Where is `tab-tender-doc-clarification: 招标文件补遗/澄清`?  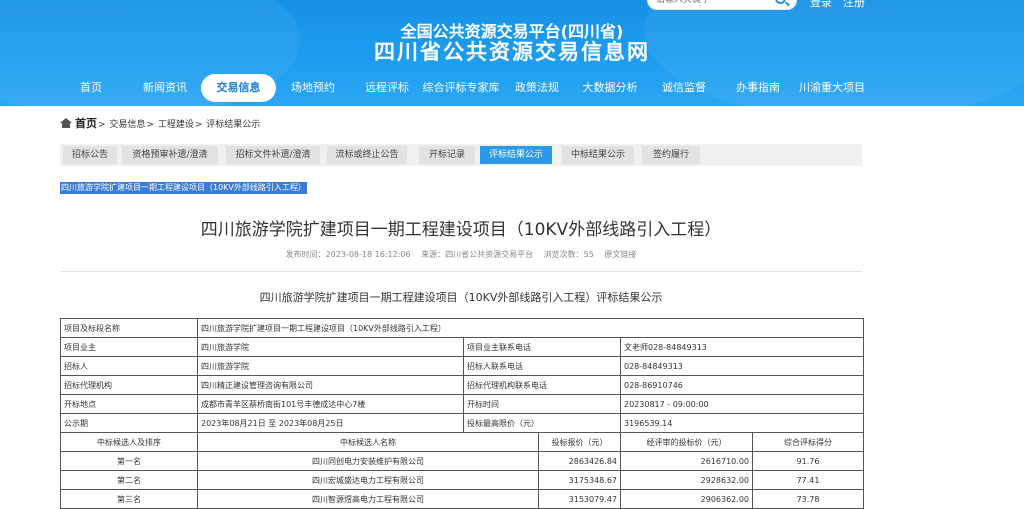 tab-tender-doc-clarification: 招标文件补遗/澄清 is located at coordinates (273, 155).